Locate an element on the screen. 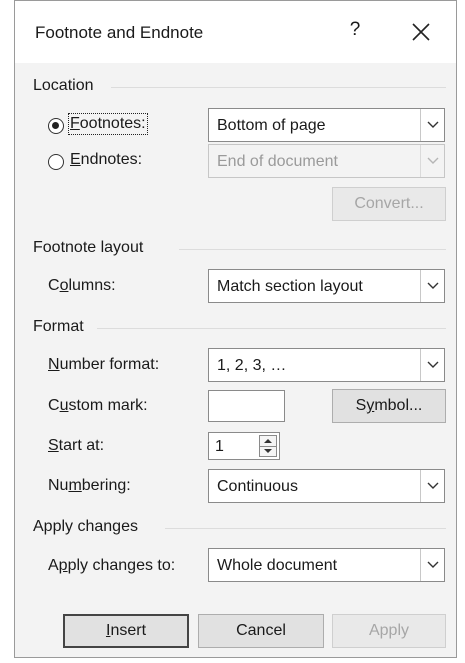 The image size is (465, 663). numbering-label-pre: Nu is located at coordinates (58, 485).